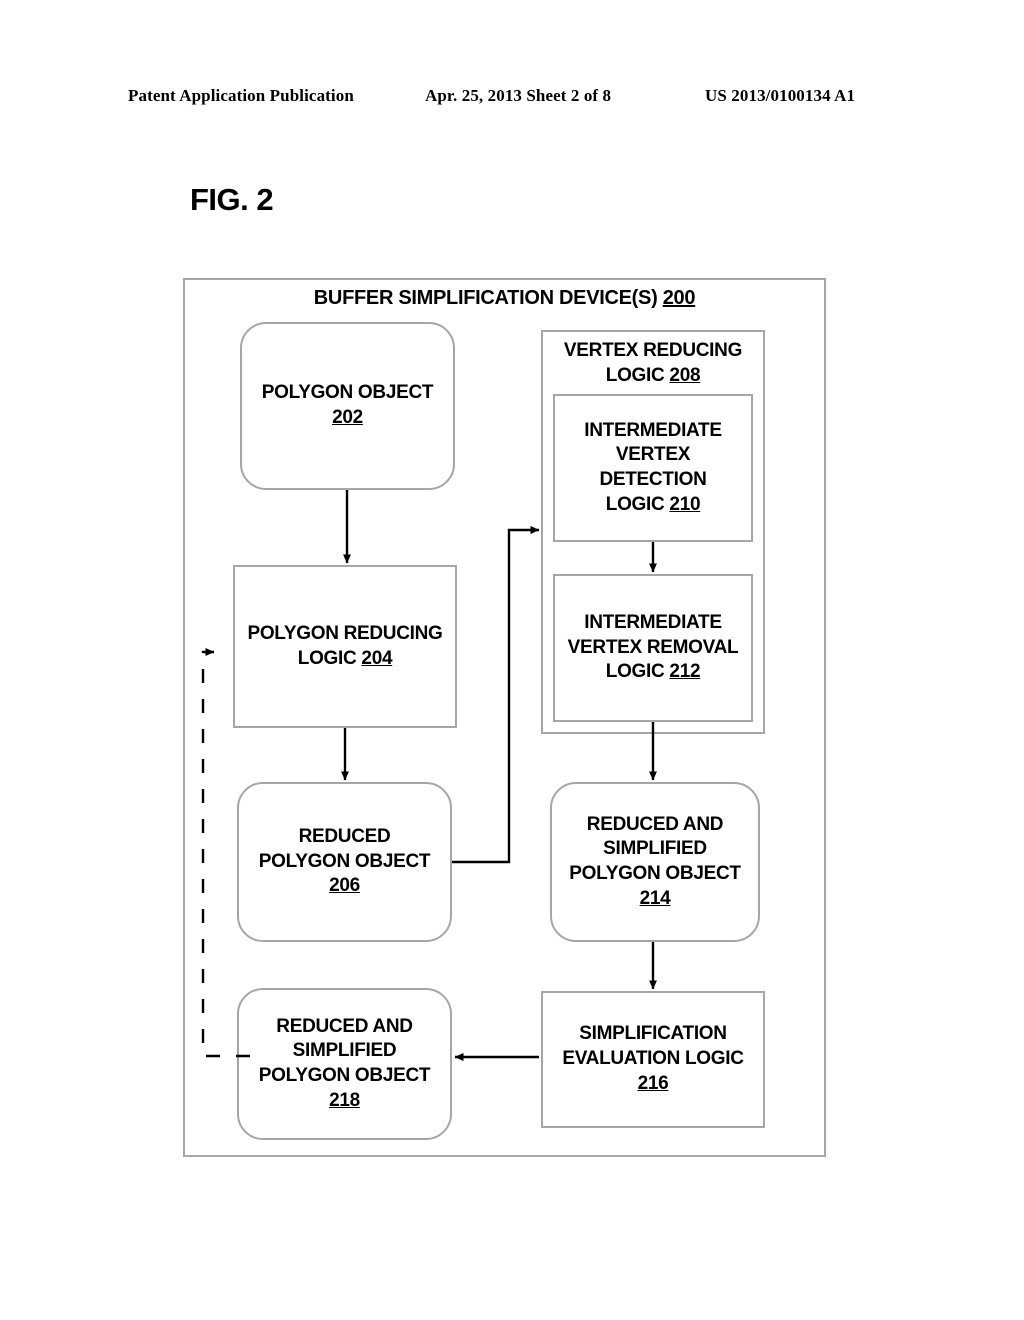  Describe the element at coordinates (344, 1075) in the screenshot. I see `node-218-line3: POLYGON OBJECT` at that location.